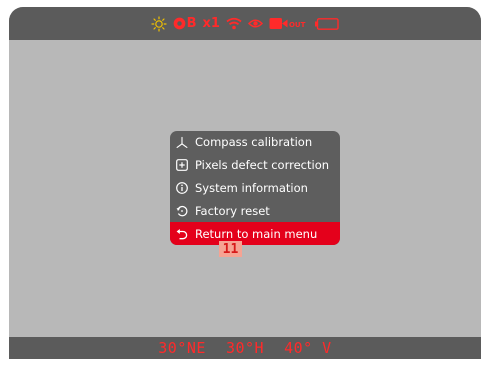  What do you see at coordinates (234, 23) in the screenshot?
I see `wifi-icon` at bounding box center [234, 23].